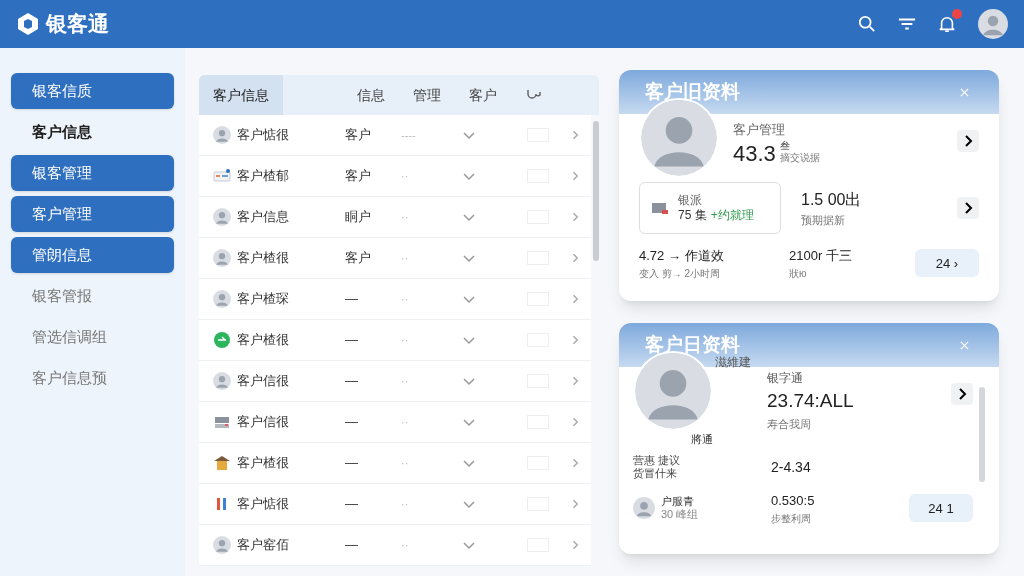  I want to click on customer-name: 客户信息, so click(263, 217).